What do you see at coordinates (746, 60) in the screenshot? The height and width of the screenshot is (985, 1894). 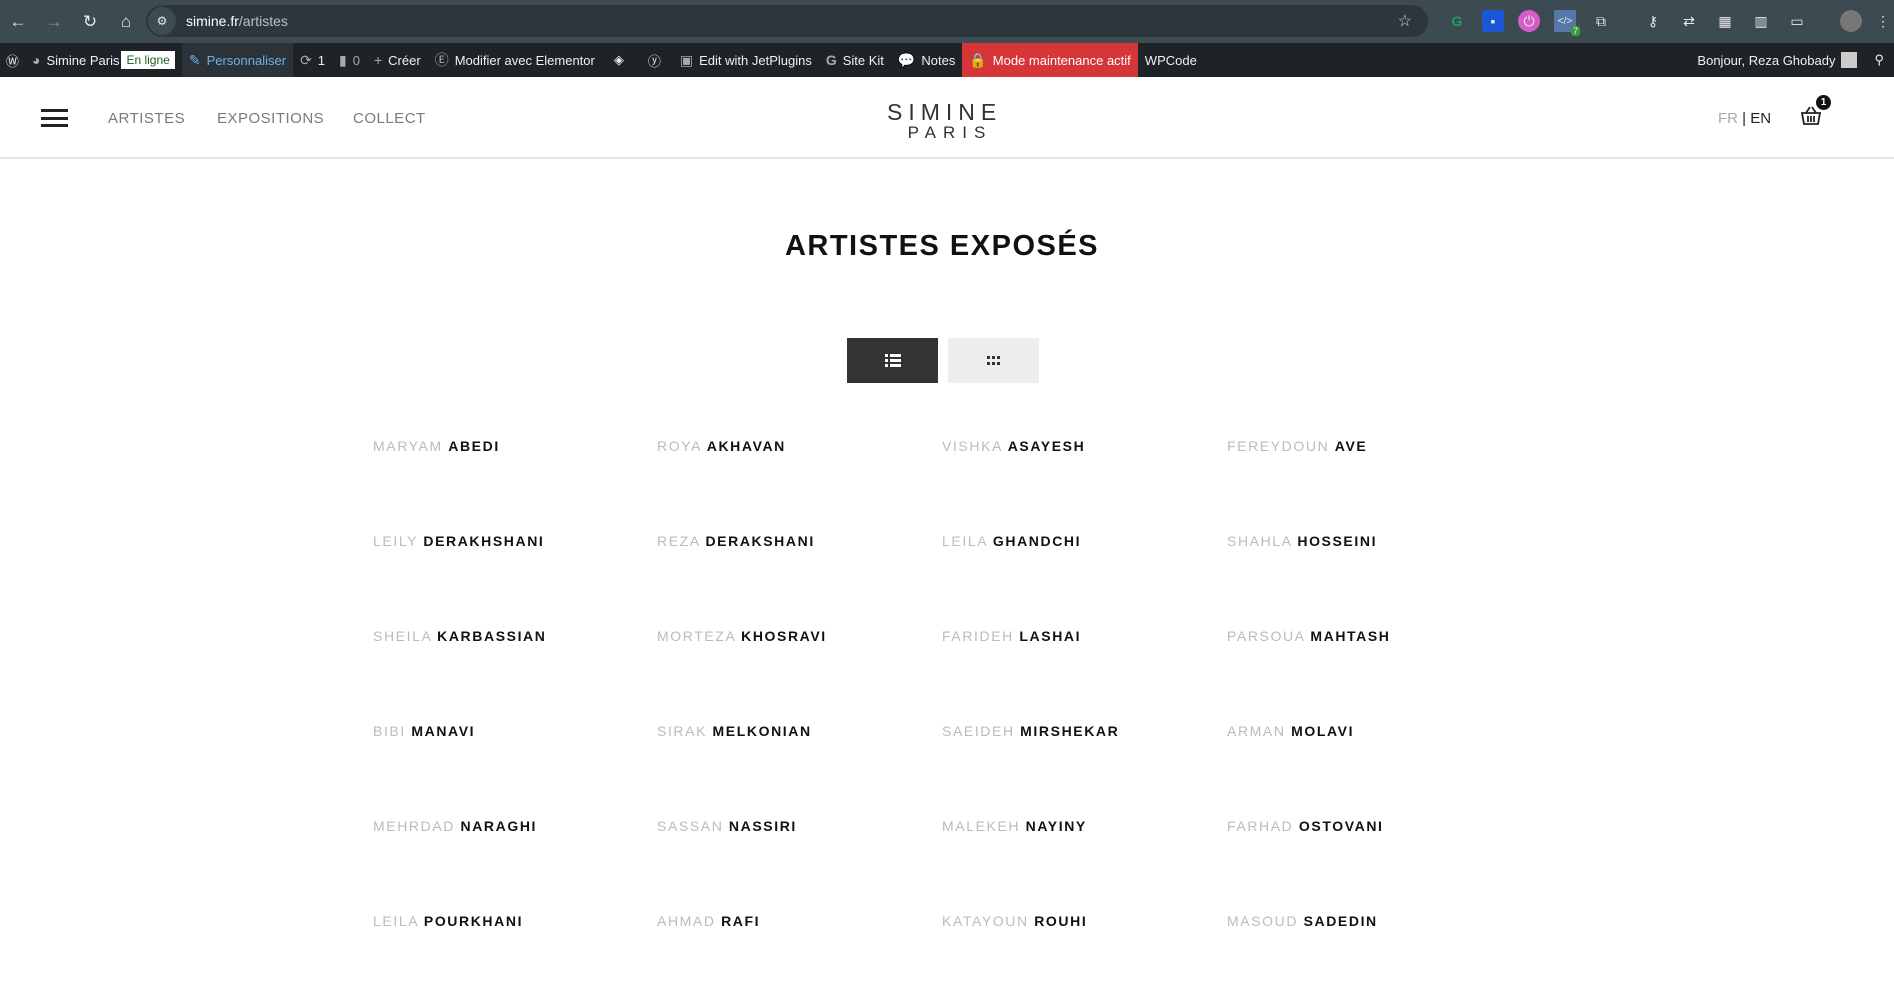 I see `admin-jetplugins: ▣ Edit with JetPlugins` at bounding box center [746, 60].